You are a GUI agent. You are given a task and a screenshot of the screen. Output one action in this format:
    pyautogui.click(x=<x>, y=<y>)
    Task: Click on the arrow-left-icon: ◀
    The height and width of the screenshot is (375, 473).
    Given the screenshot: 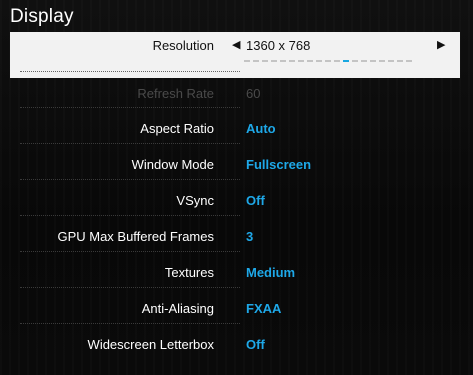 What is the action you would take?
    pyautogui.click(x=236, y=44)
    